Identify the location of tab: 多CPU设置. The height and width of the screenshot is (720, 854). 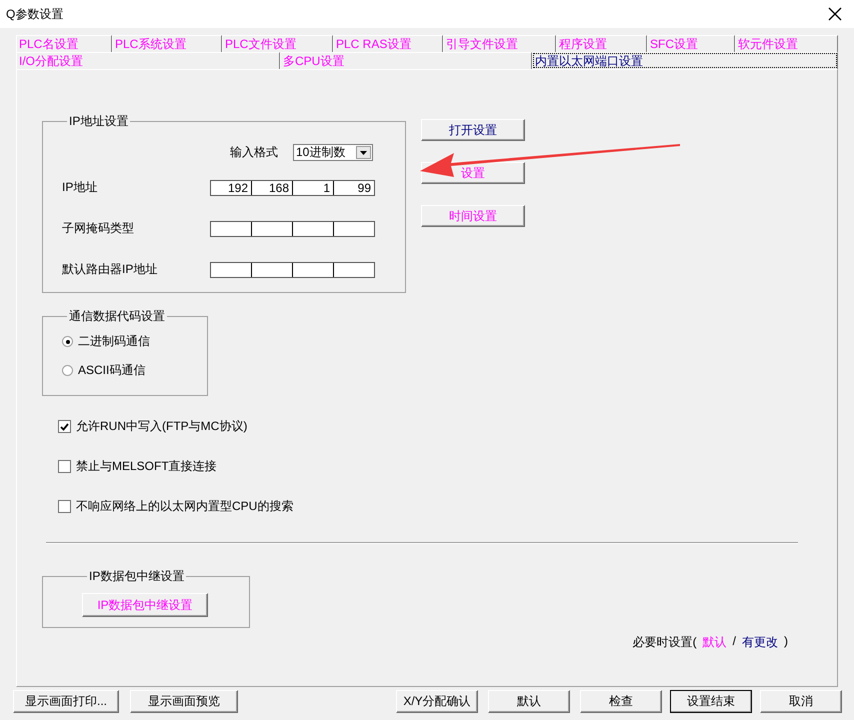
(406, 60).